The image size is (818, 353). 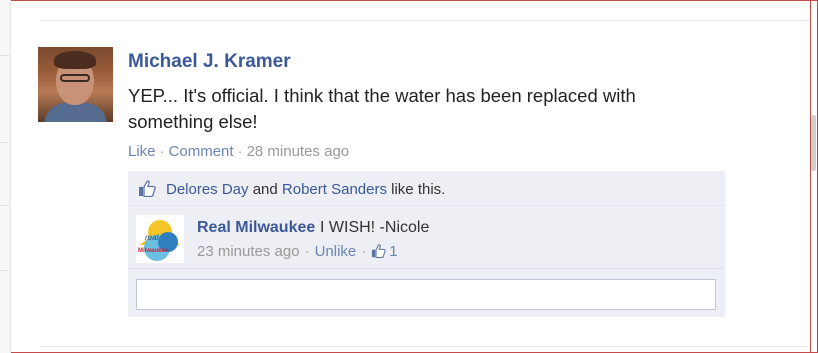 I want to click on post-author: Michael J. Kramer, so click(x=209, y=62).